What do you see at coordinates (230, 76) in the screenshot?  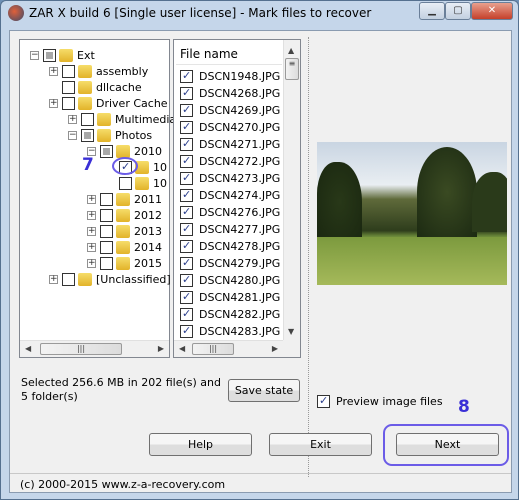 I see `file-row: DSCN1948.JPG` at bounding box center [230, 76].